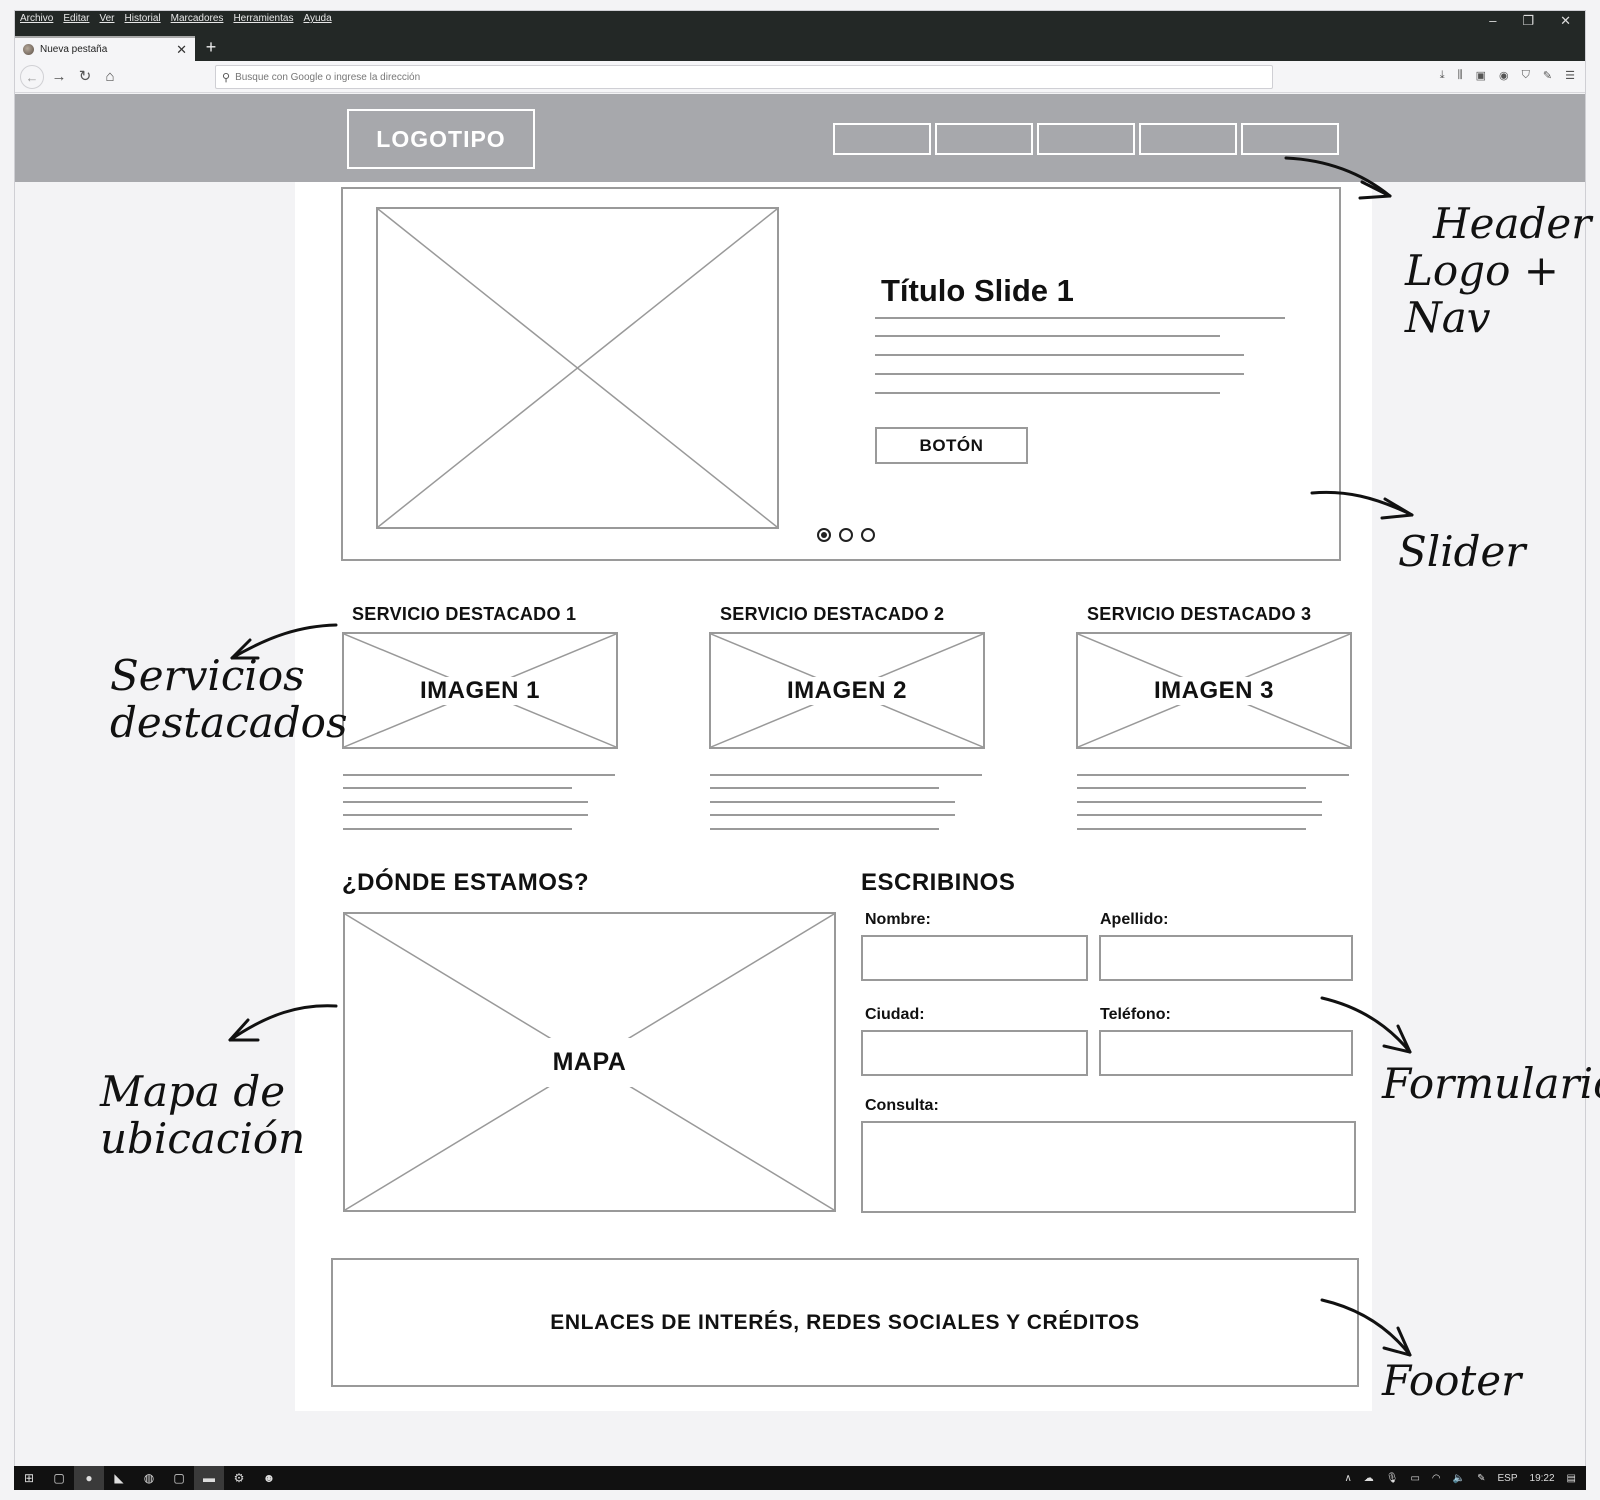  Describe the element at coordinates (951, 445) in the screenshot. I see `slide-button: BOTÓN` at that location.